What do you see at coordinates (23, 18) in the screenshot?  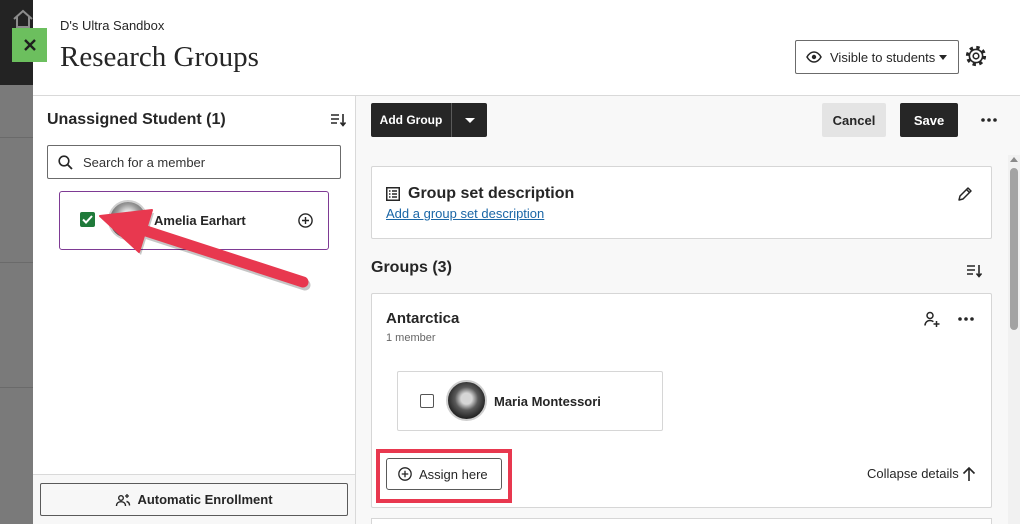 I see `home-icon` at bounding box center [23, 18].